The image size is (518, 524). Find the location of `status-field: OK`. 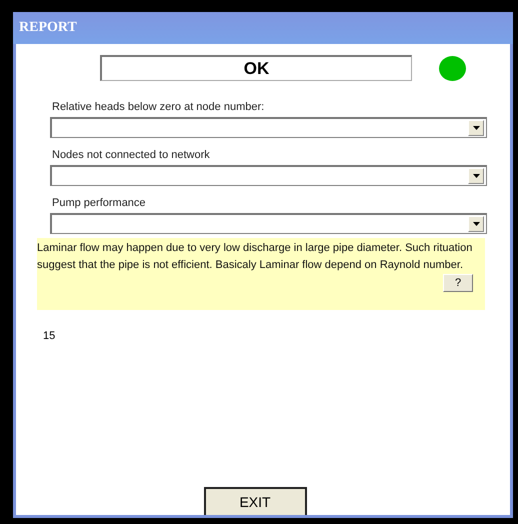

status-field: OK is located at coordinates (256, 68).